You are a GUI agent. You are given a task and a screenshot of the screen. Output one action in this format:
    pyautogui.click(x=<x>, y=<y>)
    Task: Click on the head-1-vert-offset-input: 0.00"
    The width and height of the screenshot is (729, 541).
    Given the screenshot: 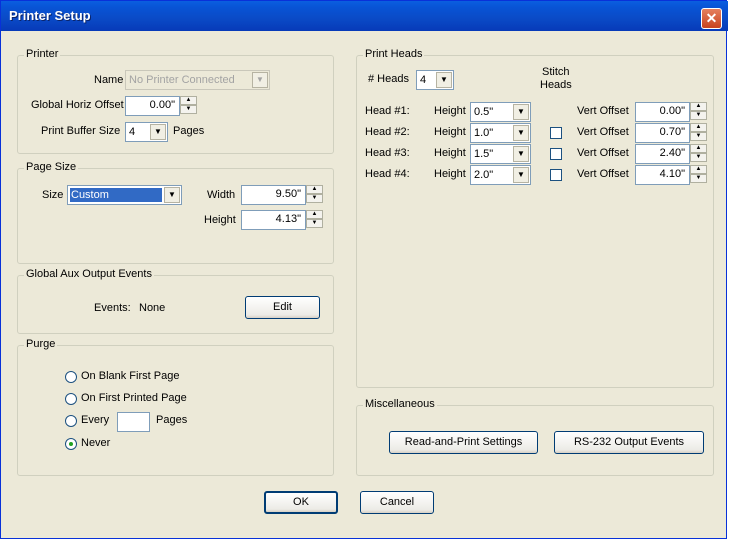 What is the action you would take?
    pyautogui.click(x=662, y=112)
    